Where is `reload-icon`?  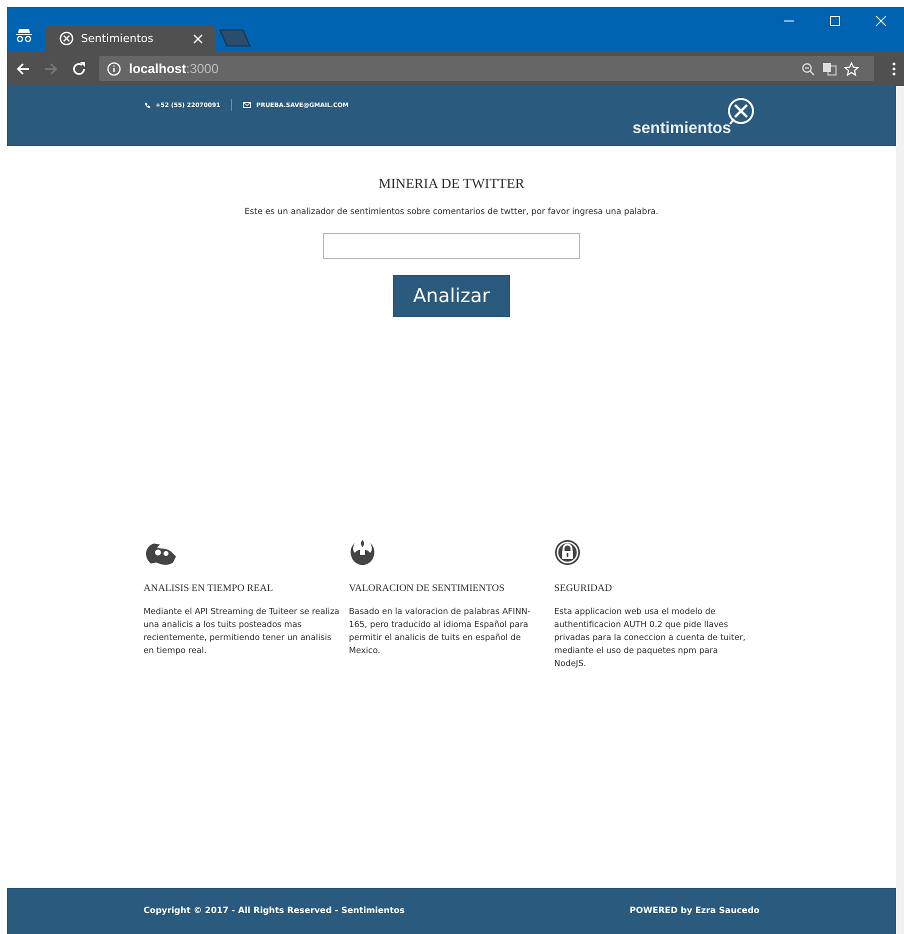 reload-icon is located at coordinates (79, 68).